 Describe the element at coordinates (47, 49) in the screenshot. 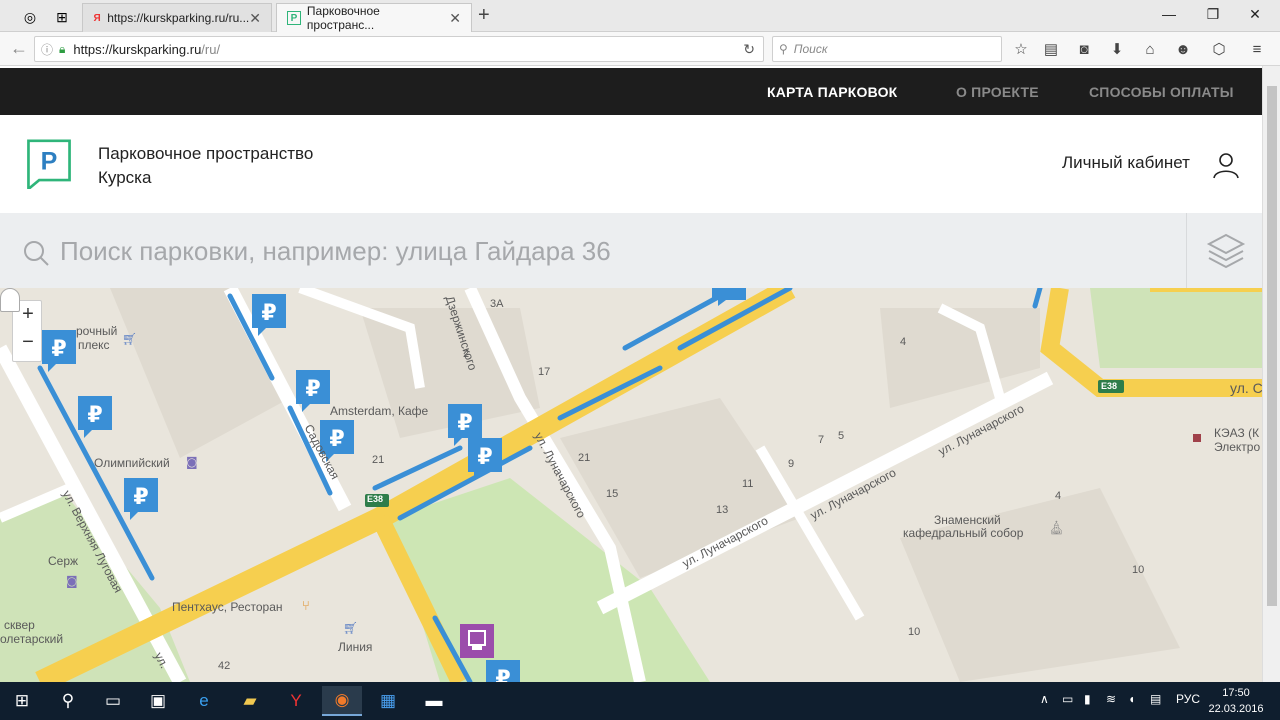

I see `info-icon: ⓘ` at that location.